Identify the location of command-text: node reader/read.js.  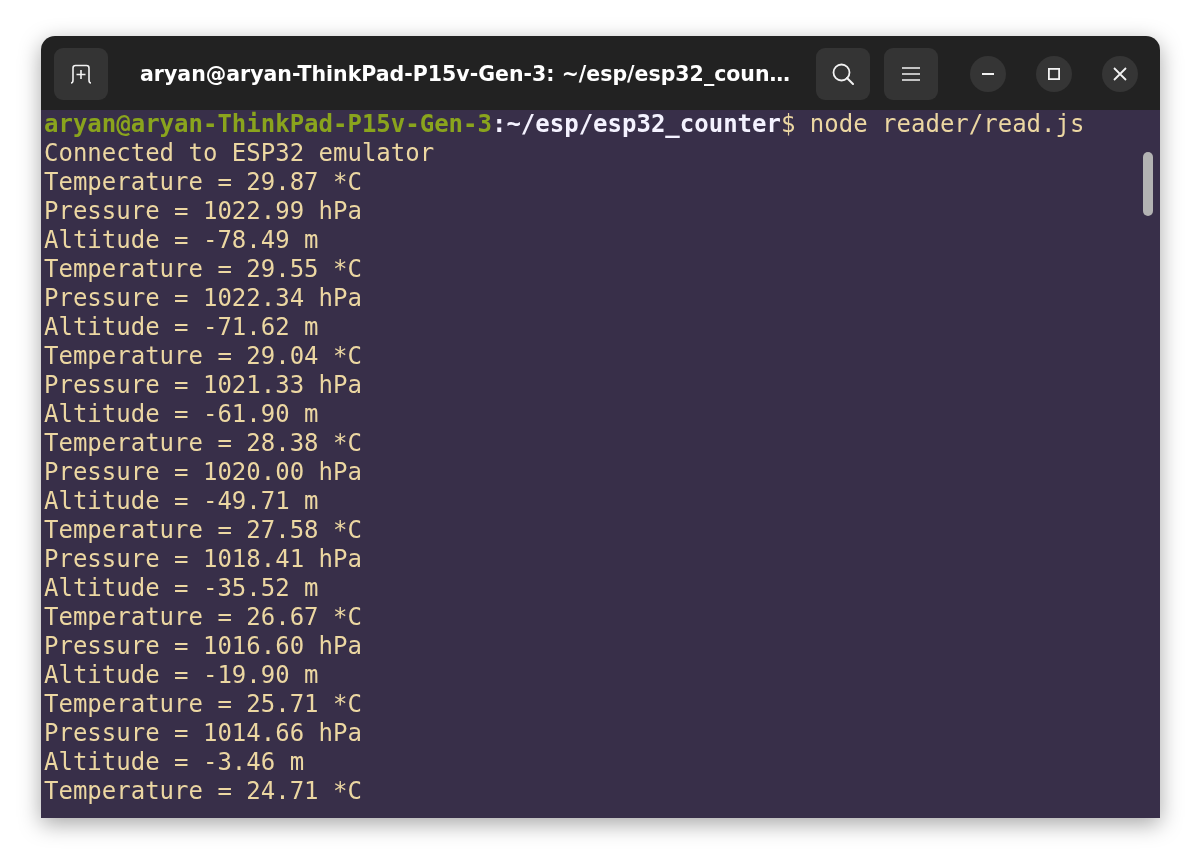
(947, 124).